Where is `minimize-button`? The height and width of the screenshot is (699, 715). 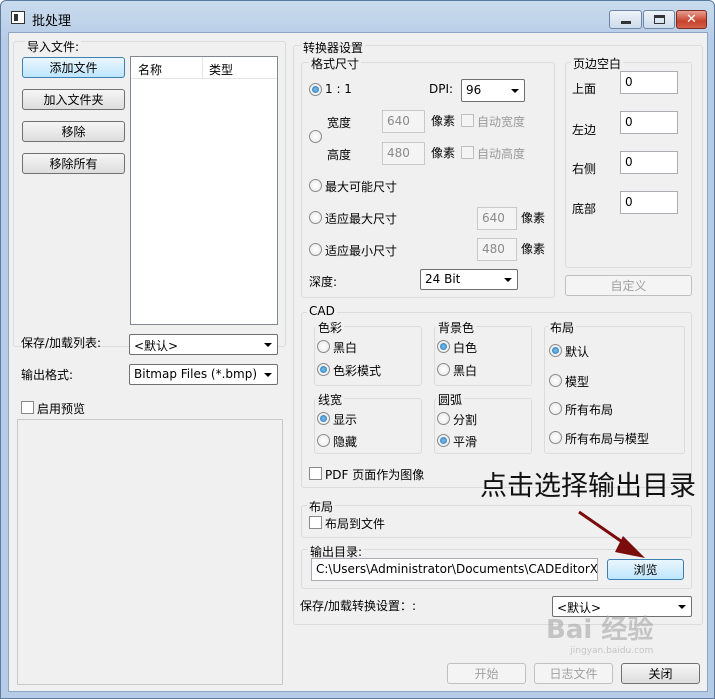 minimize-button is located at coordinates (625, 19).